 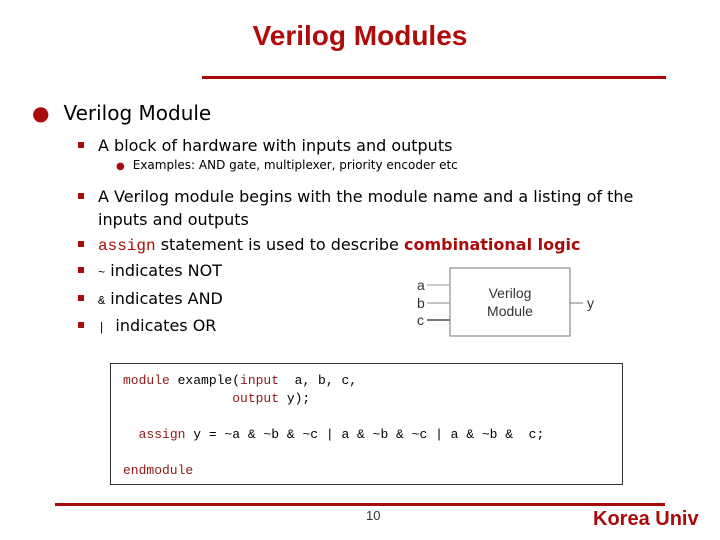 I want to click on box-label-line2: Module, so click(x=510, y=311).